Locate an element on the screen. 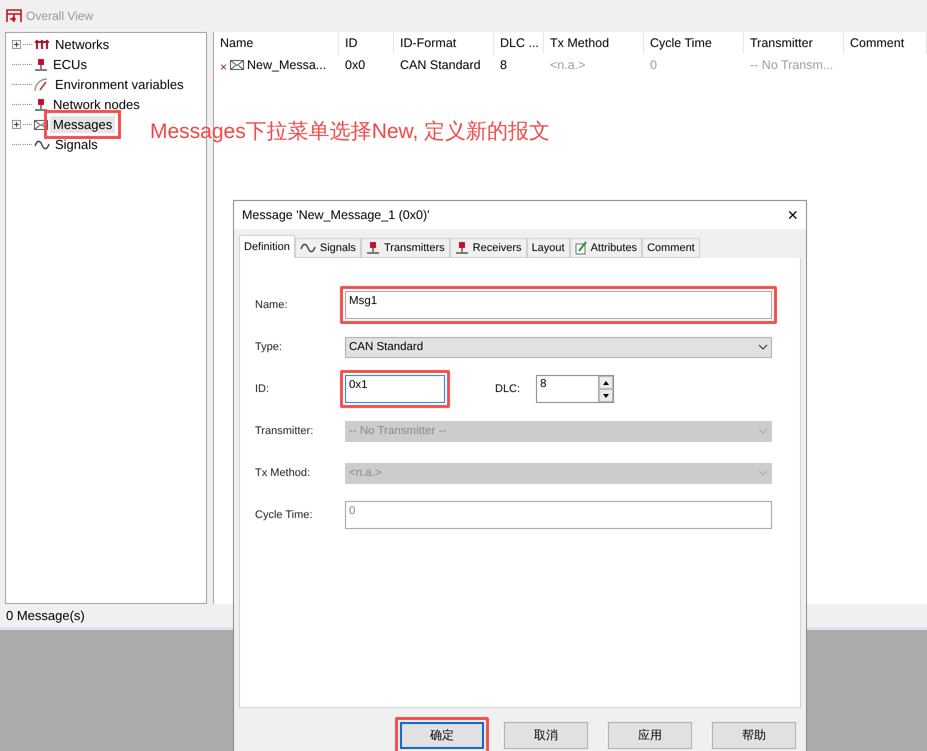 This screenshot has height=751, width=927. tab: Transmitters is located at coordinates (405, 248).